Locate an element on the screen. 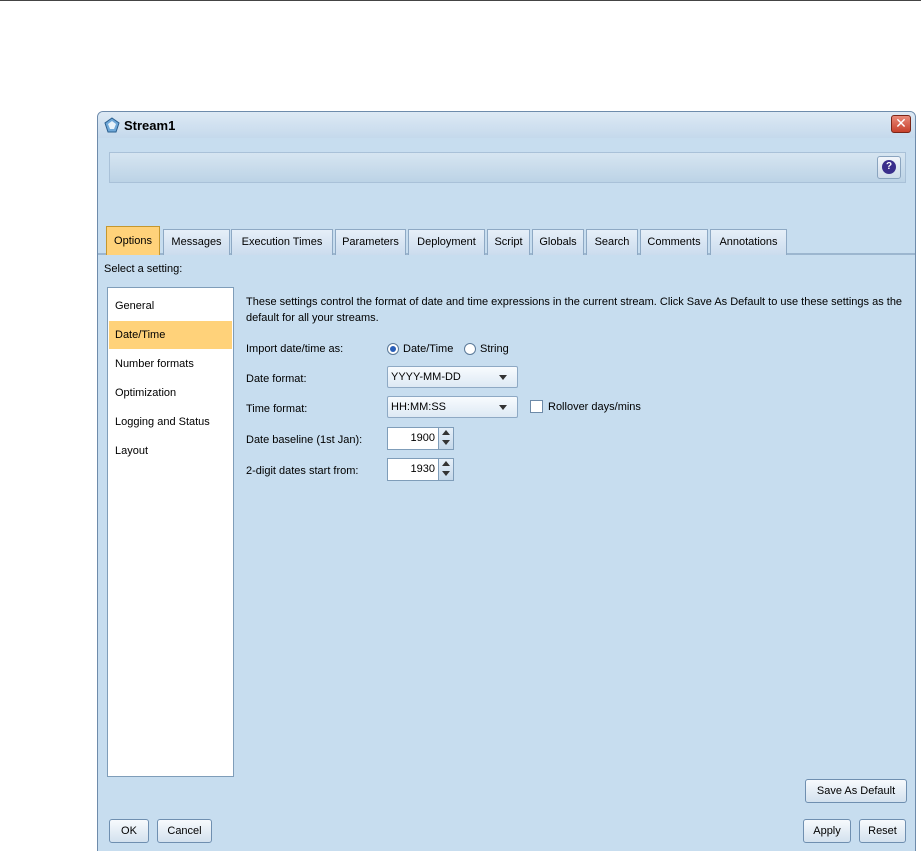 The width and height of the screenshot is (921, 855). radio-date-time is located at coordinates (393, 349).